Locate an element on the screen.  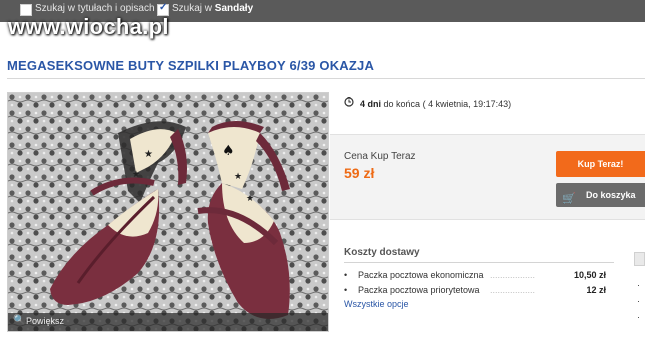
shipping-divider is located at coordinates (479, 262).